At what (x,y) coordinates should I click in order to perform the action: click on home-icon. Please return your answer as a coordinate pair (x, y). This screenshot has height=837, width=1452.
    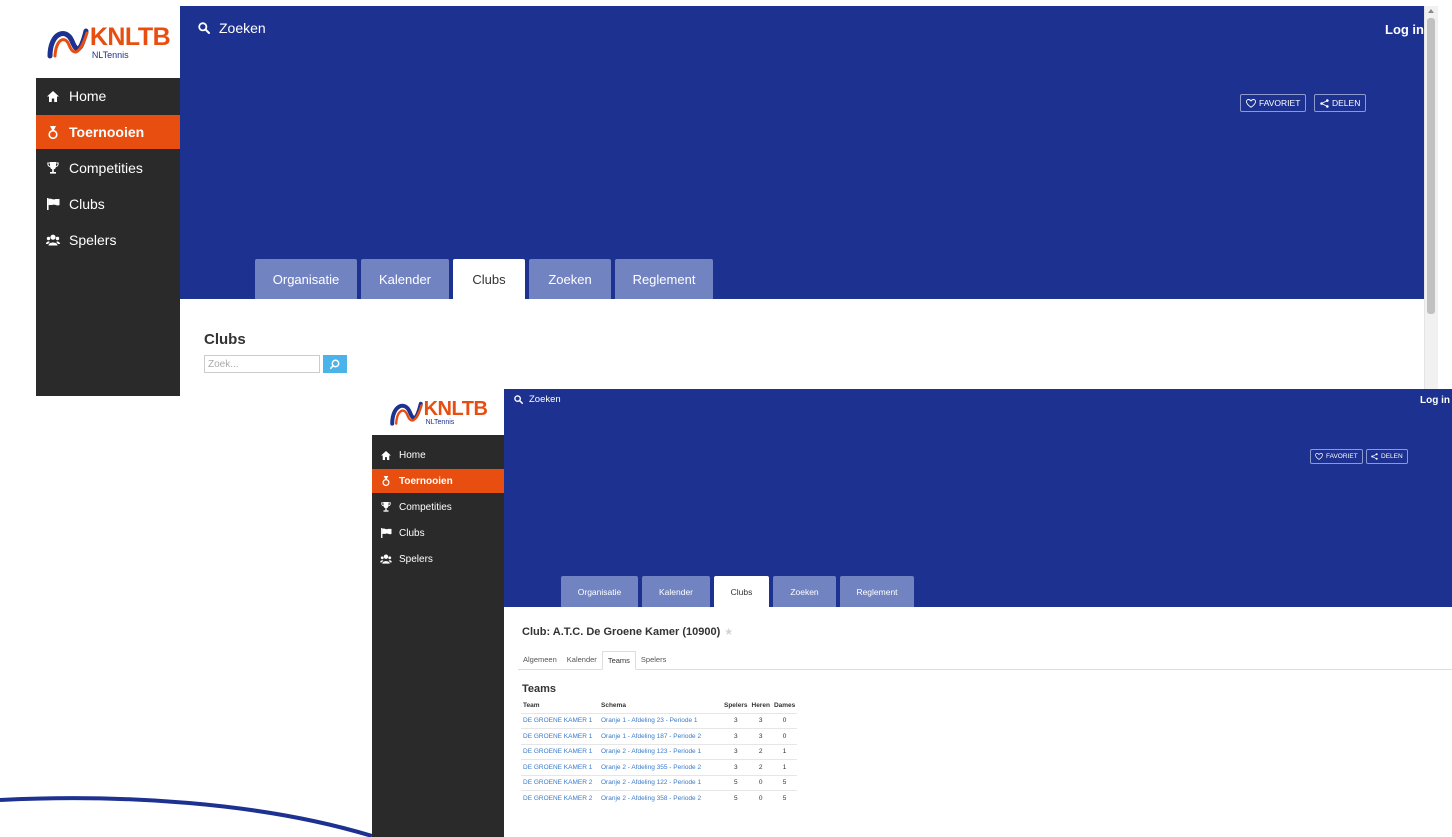
    Looking at the image, I should click on (386, 455).